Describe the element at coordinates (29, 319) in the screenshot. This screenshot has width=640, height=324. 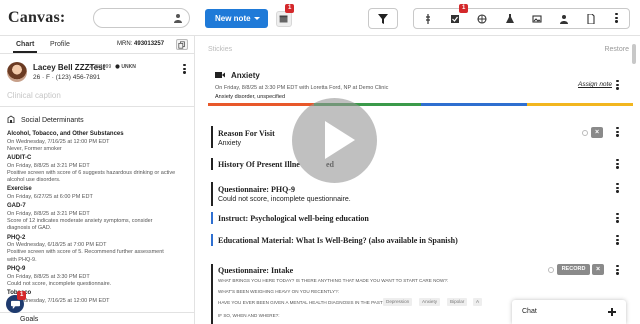
I see `goals-label: Goals` at that location.